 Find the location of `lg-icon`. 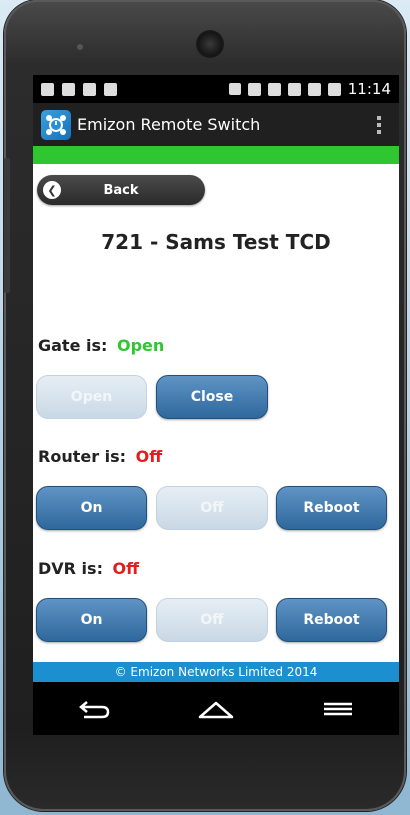

lg-icon is located at coordinates (89, 89).